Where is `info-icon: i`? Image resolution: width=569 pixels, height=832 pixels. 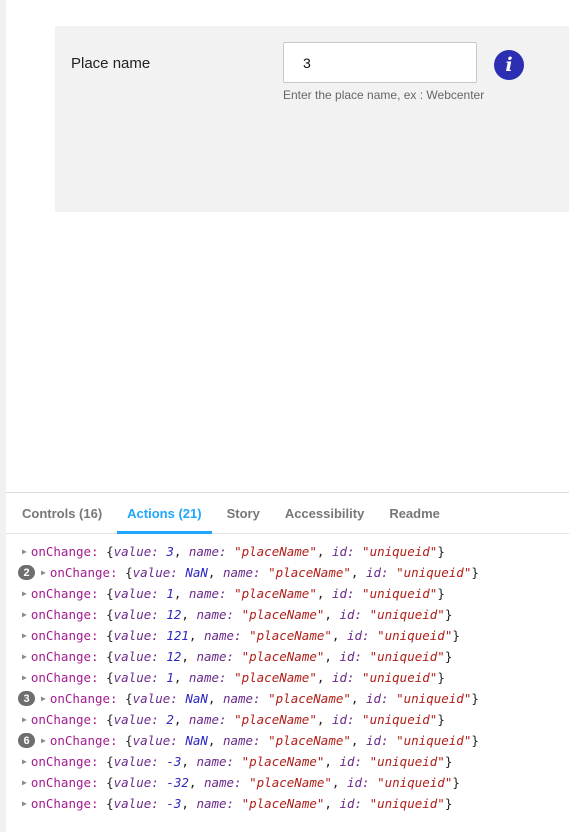
info-icon: i is located at coordinates (509, 65).